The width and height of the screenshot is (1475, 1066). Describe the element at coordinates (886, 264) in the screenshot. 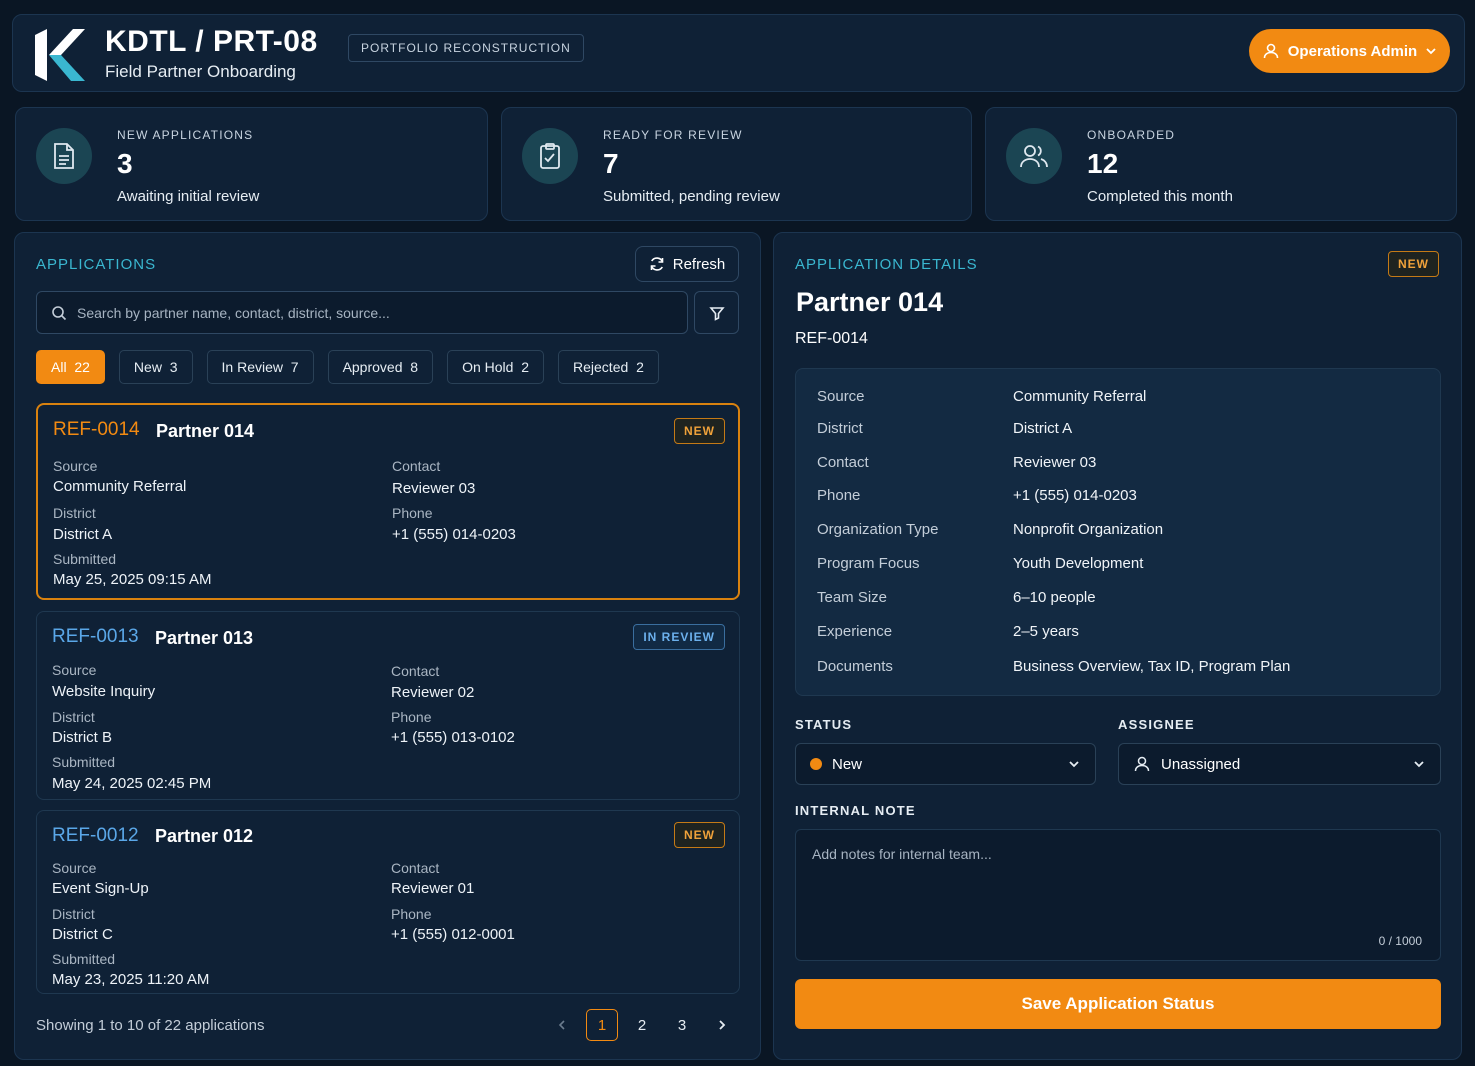

I see `details-title: APPLICATION DETAILS` at that location.